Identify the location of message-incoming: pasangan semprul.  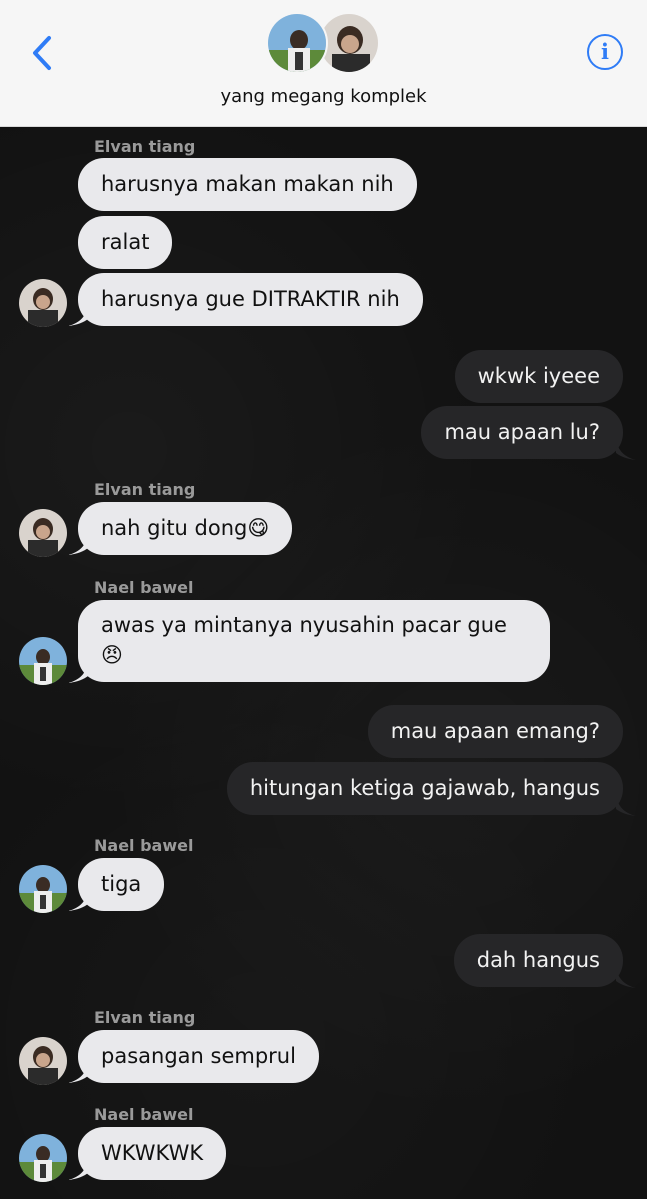
(198, 1056).